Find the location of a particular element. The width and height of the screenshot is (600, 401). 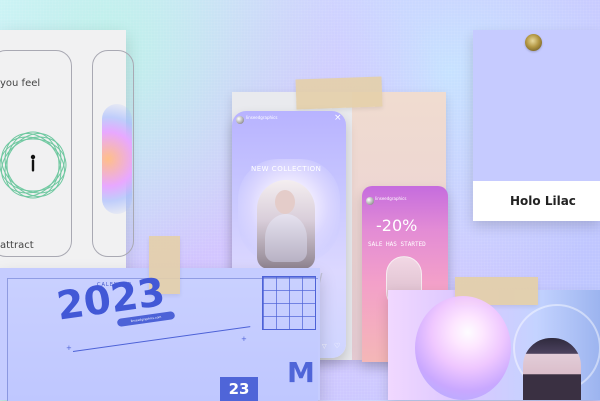

left-card-bottom-text: attract is located at coordinates (17, 245).